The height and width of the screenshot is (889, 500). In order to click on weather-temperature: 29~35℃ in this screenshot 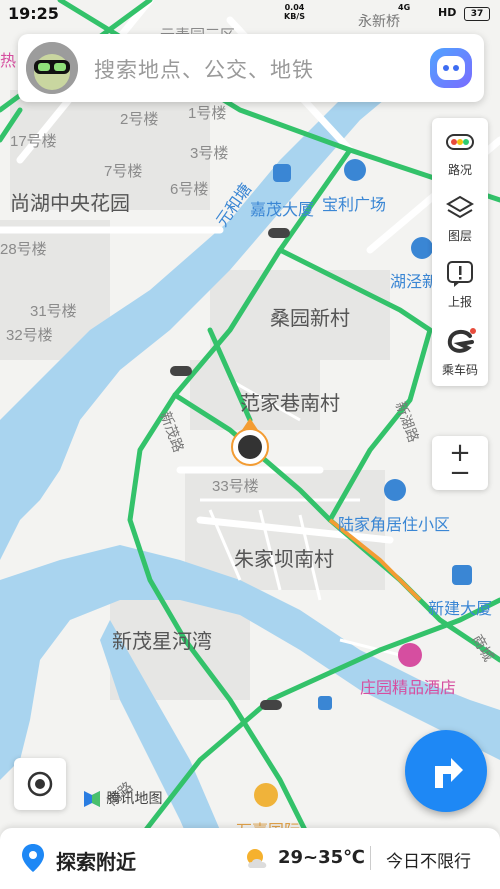, I will do `click(321, 857)`.